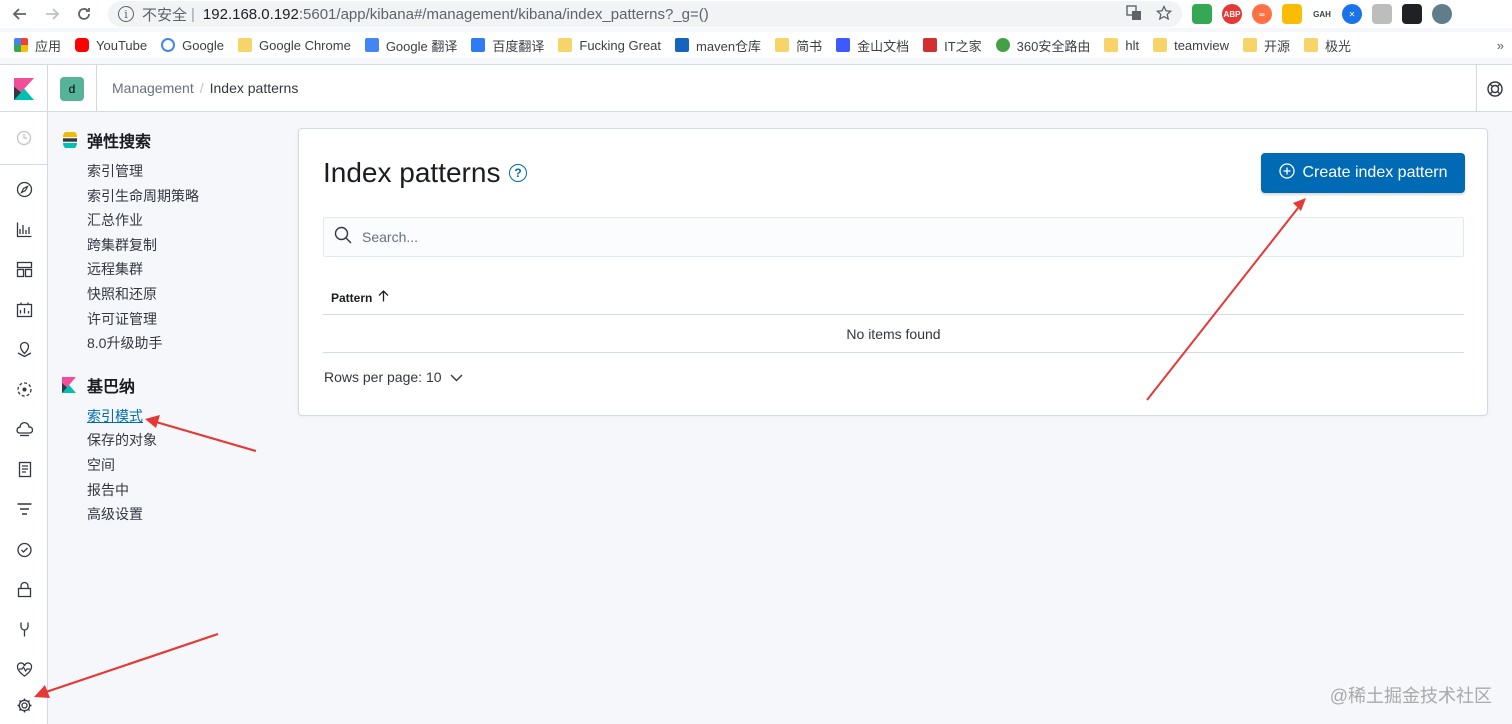 The height and width of the screenshot is (724, 1512). I want to click on bookmark-item: maven仓库, so click(718, 45).